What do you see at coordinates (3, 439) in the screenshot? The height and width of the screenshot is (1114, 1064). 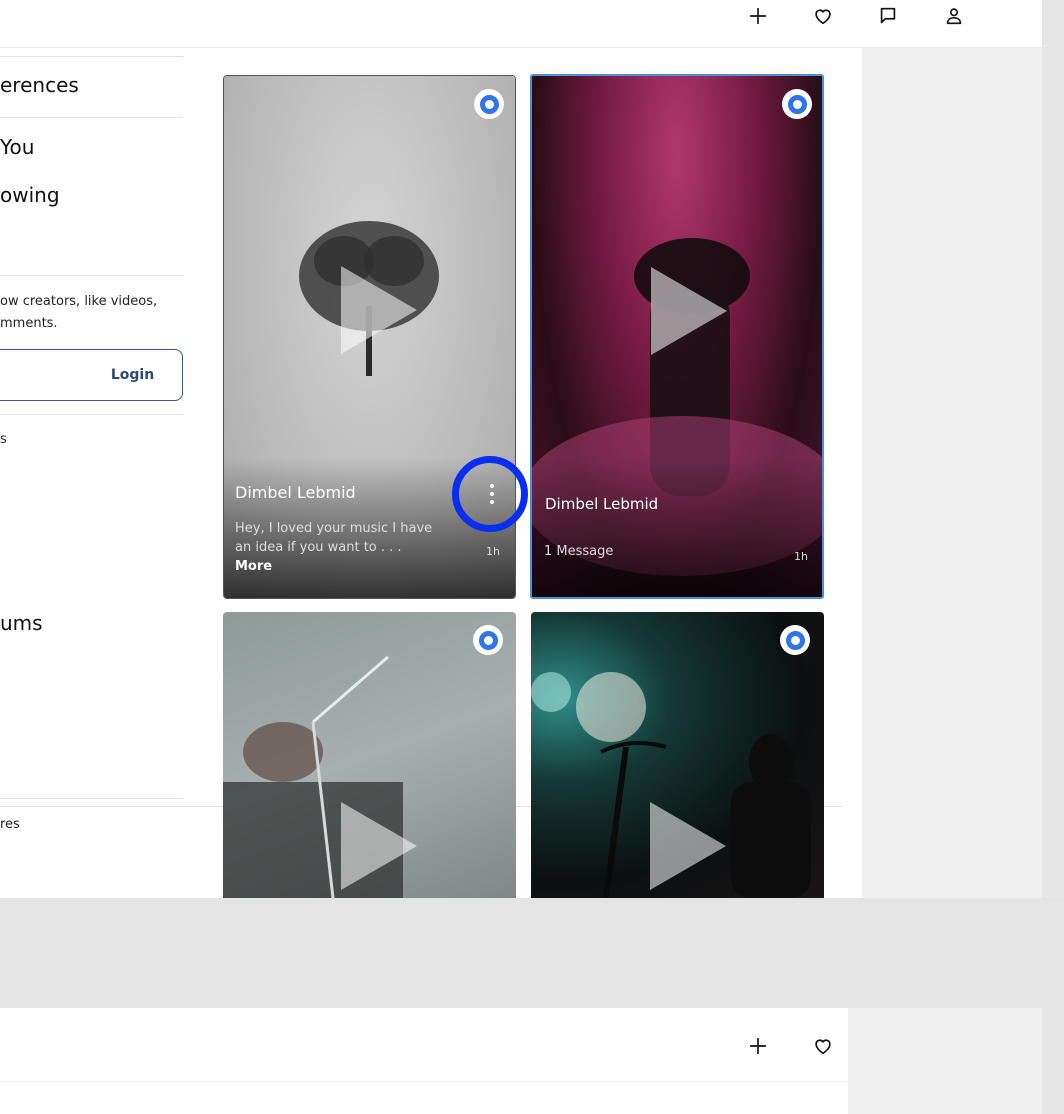 I see `sidebar-footer-fragment: s` at bounding box center [3, 439].